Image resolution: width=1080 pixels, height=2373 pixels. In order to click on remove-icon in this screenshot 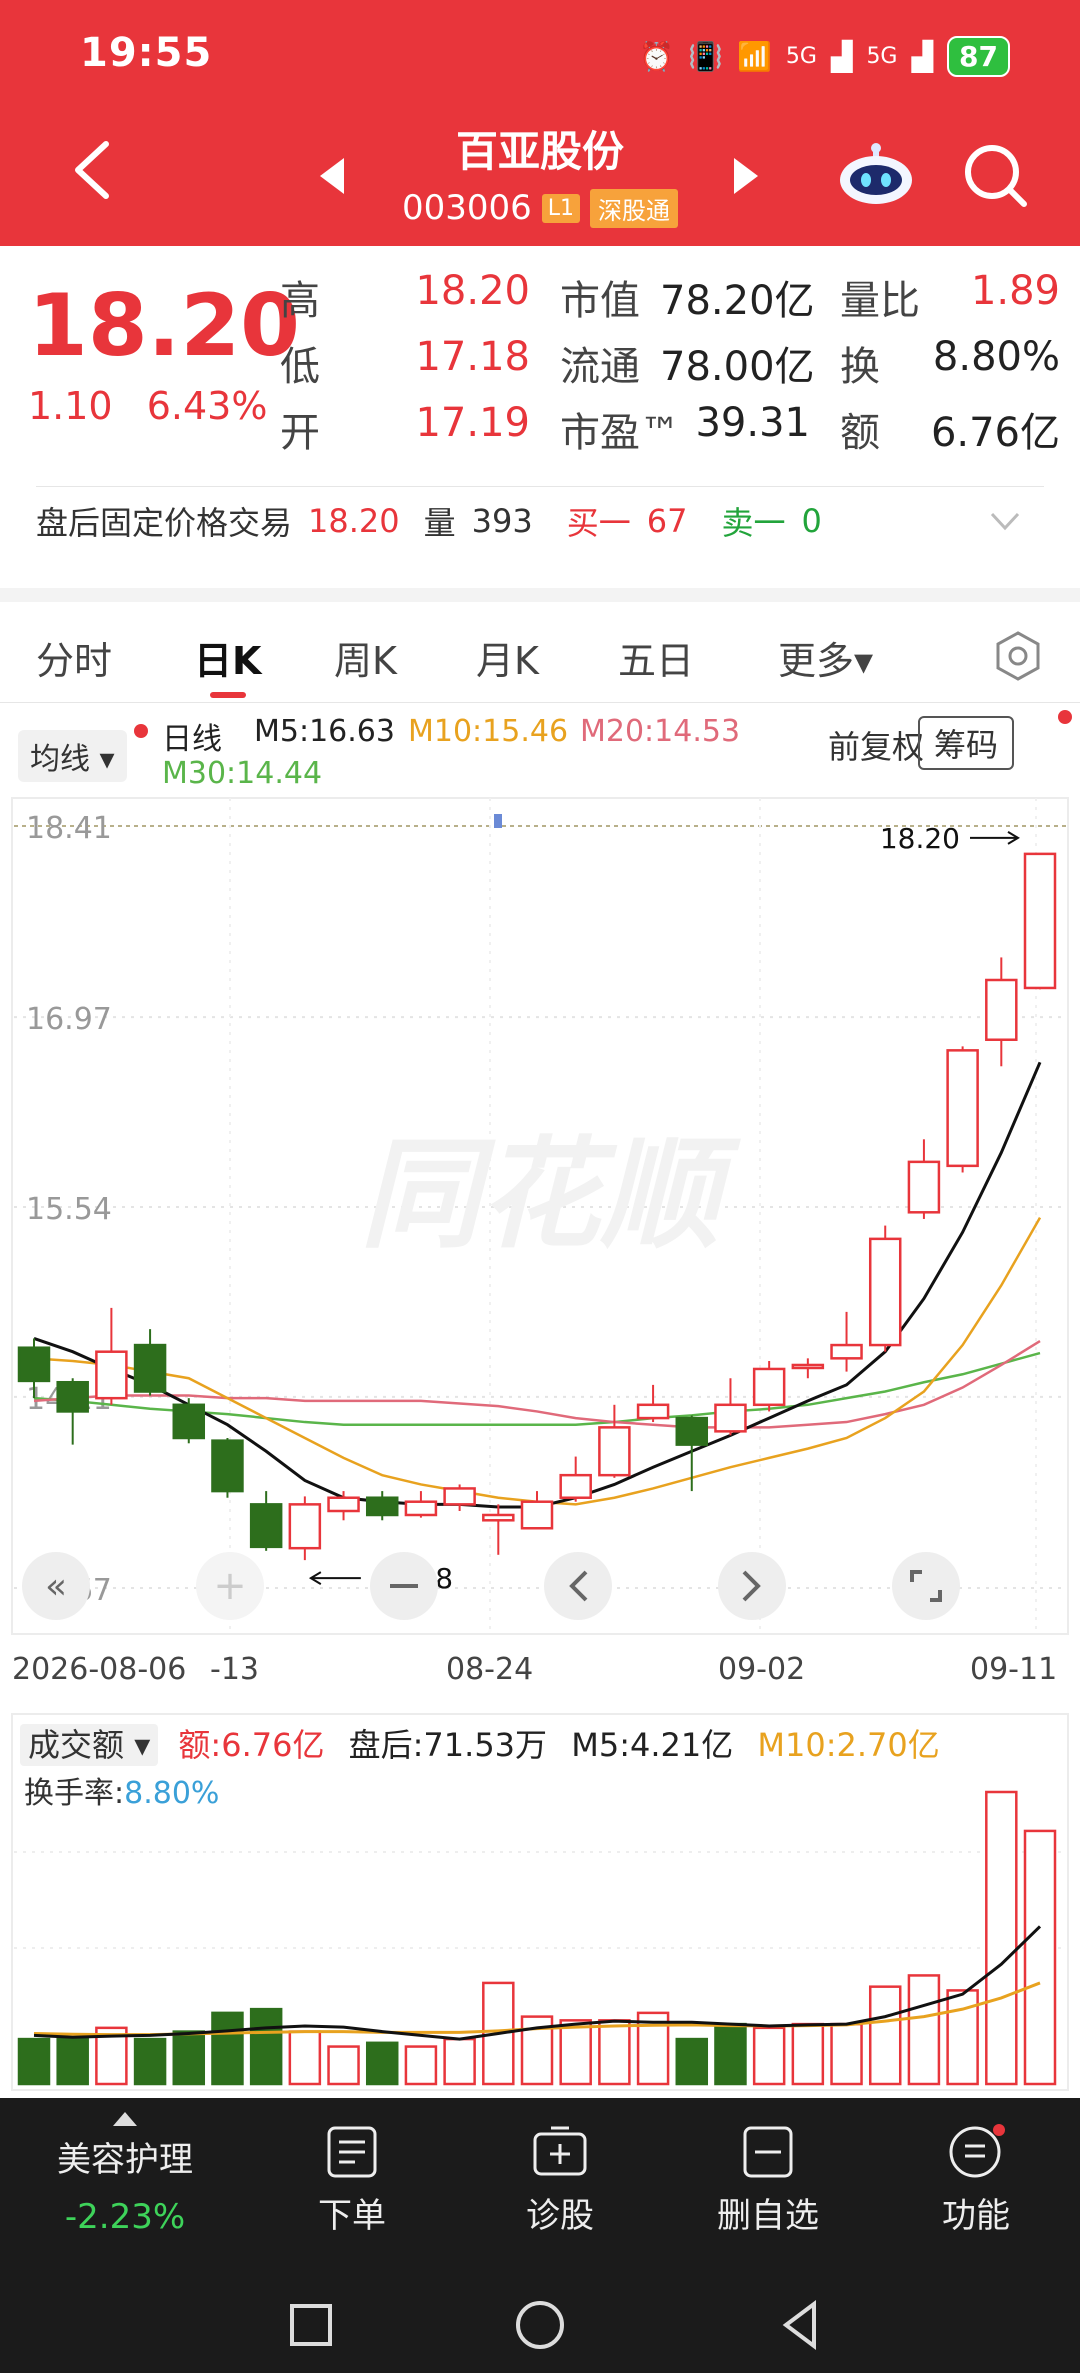, I will do `click(768, 2152)`.